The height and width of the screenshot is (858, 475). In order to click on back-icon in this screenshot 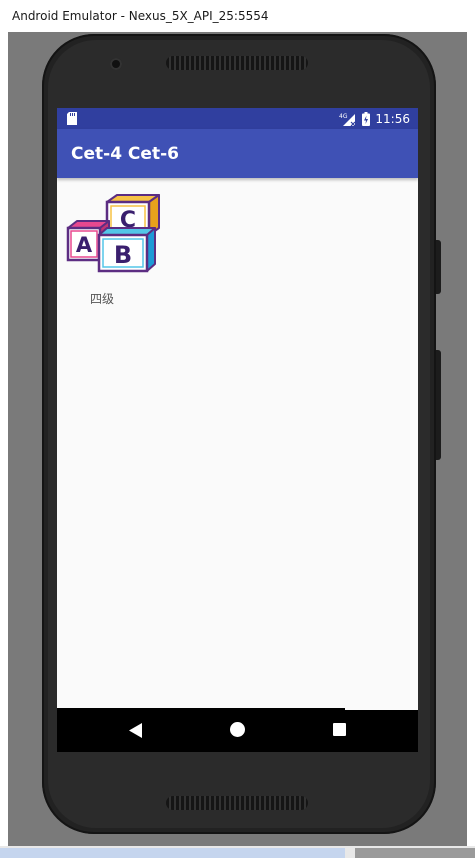, I will do `click(136, 730)`.